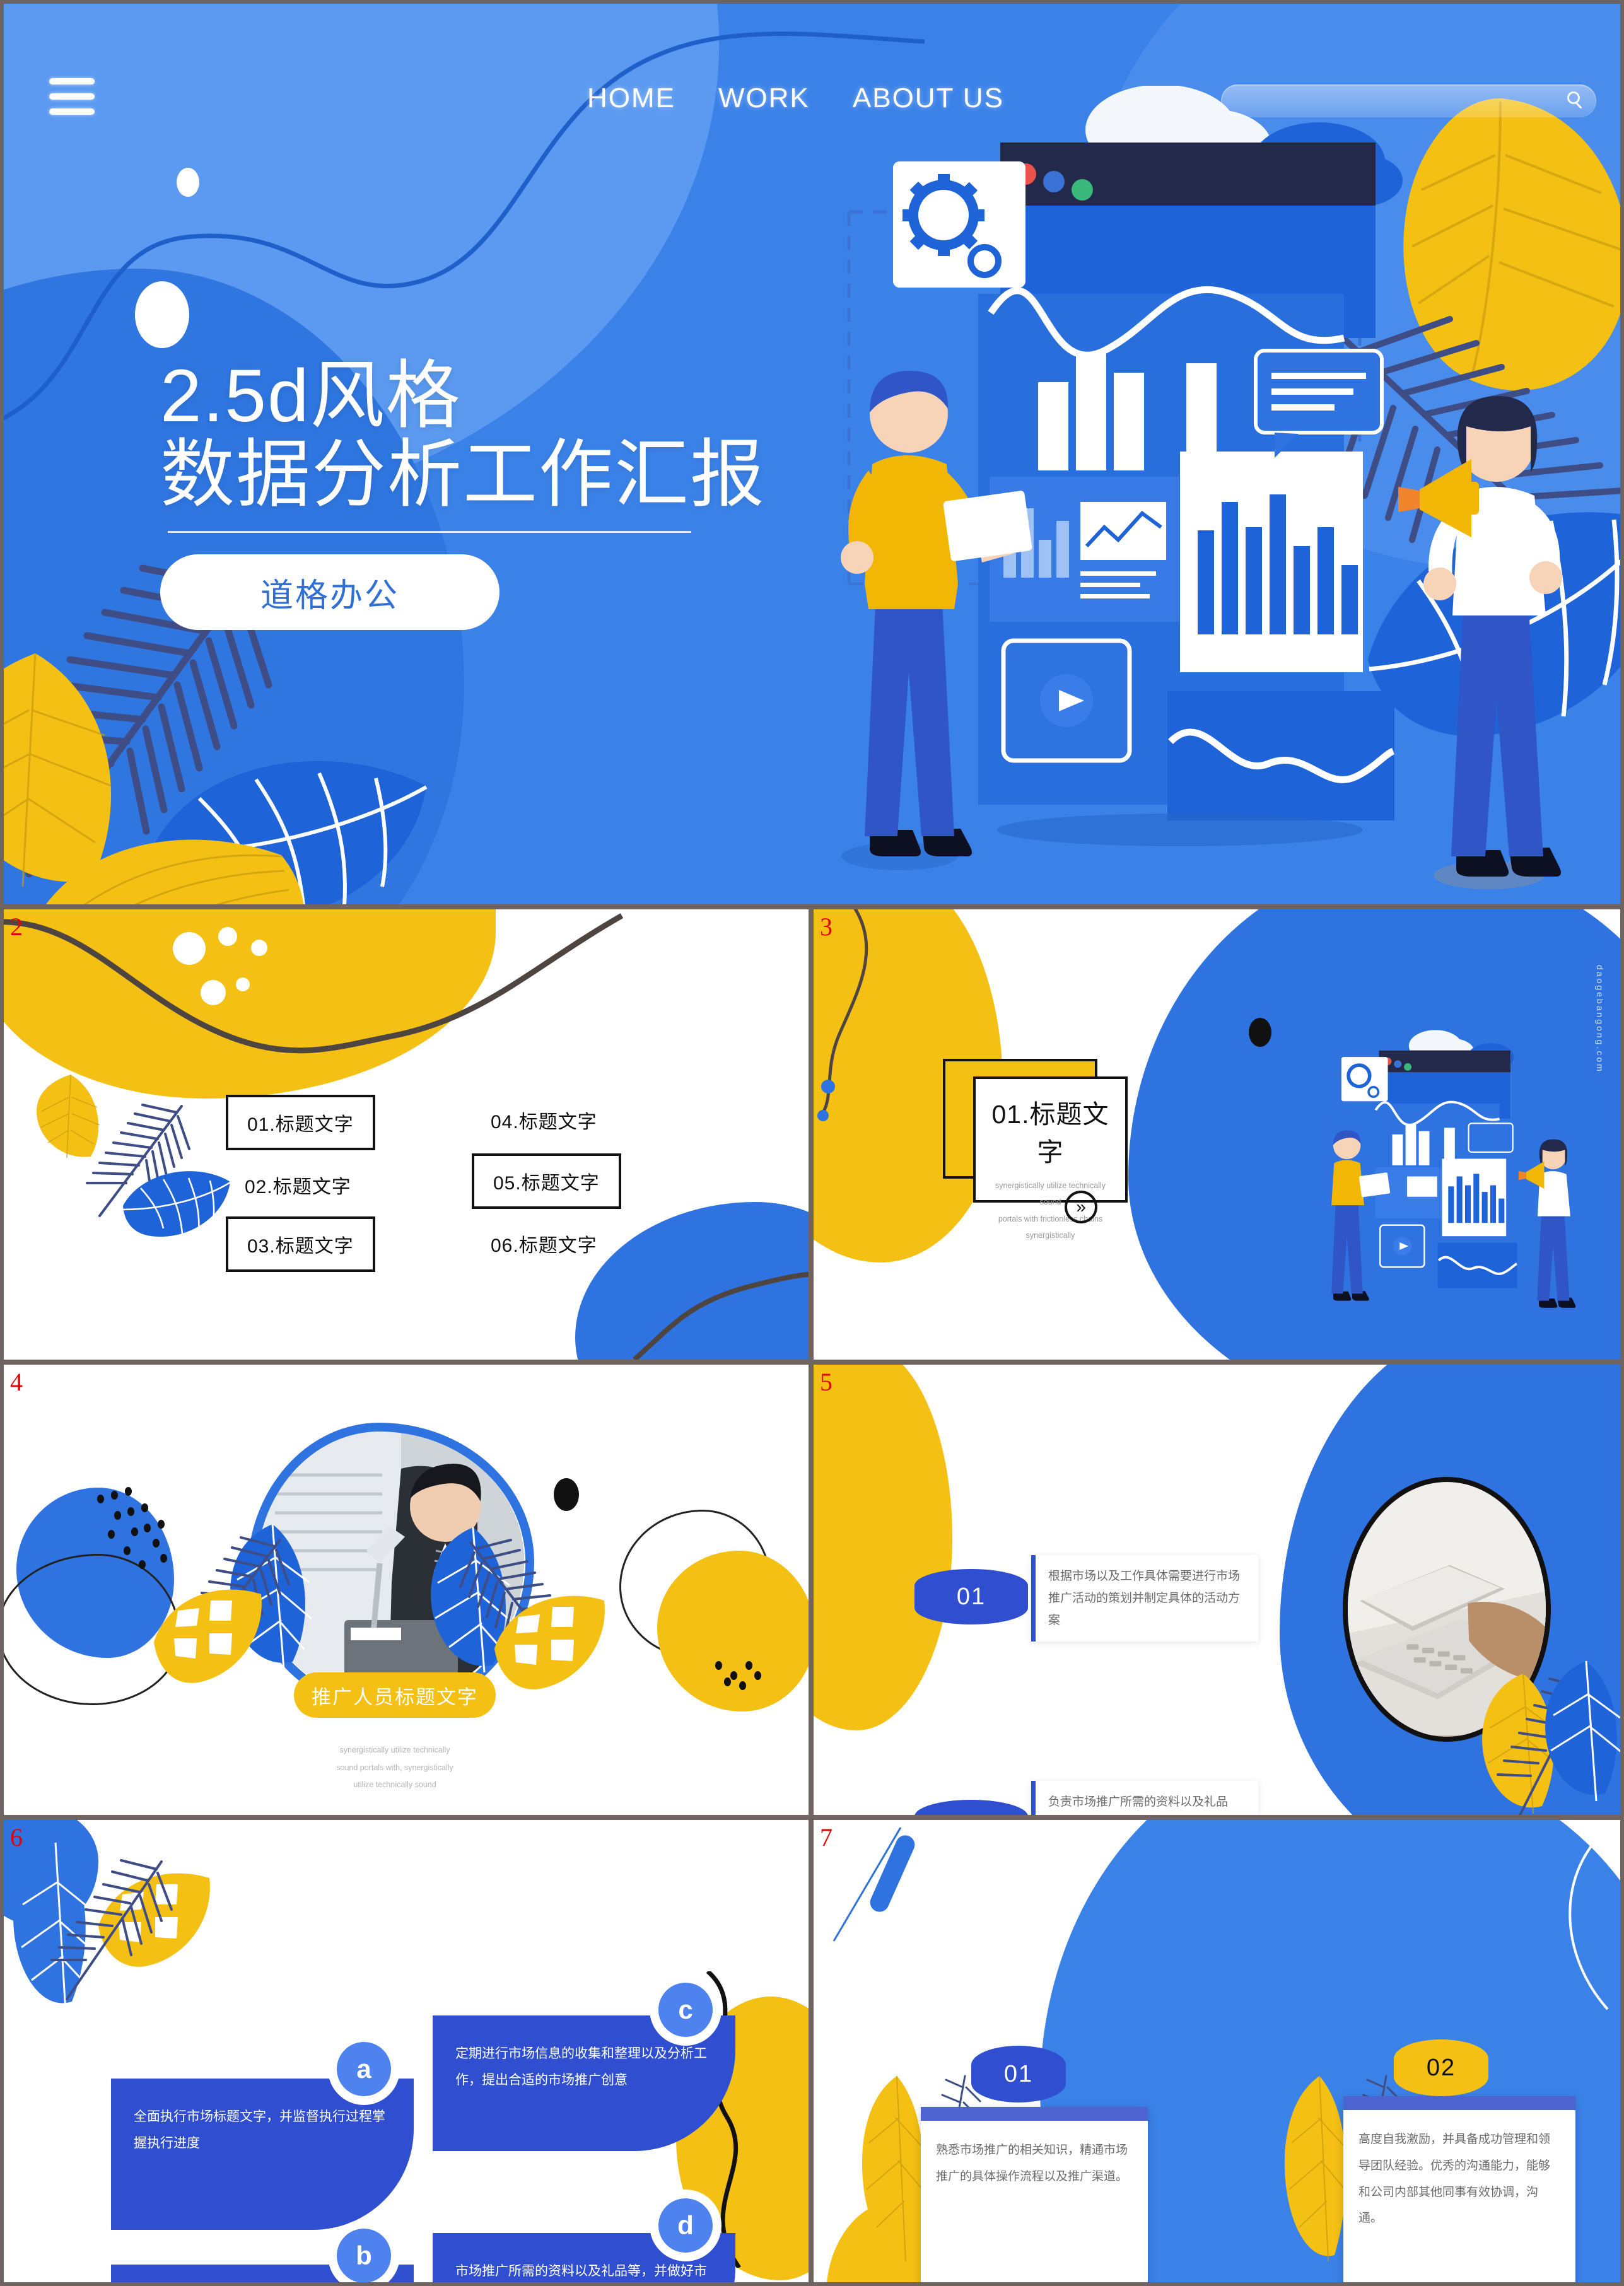 The image size is (1624, 2286). What do you see at coordinates (971, 1807) in the screenshot?
I see `step-badge-02: 02` at bounding box center [971, 1807].